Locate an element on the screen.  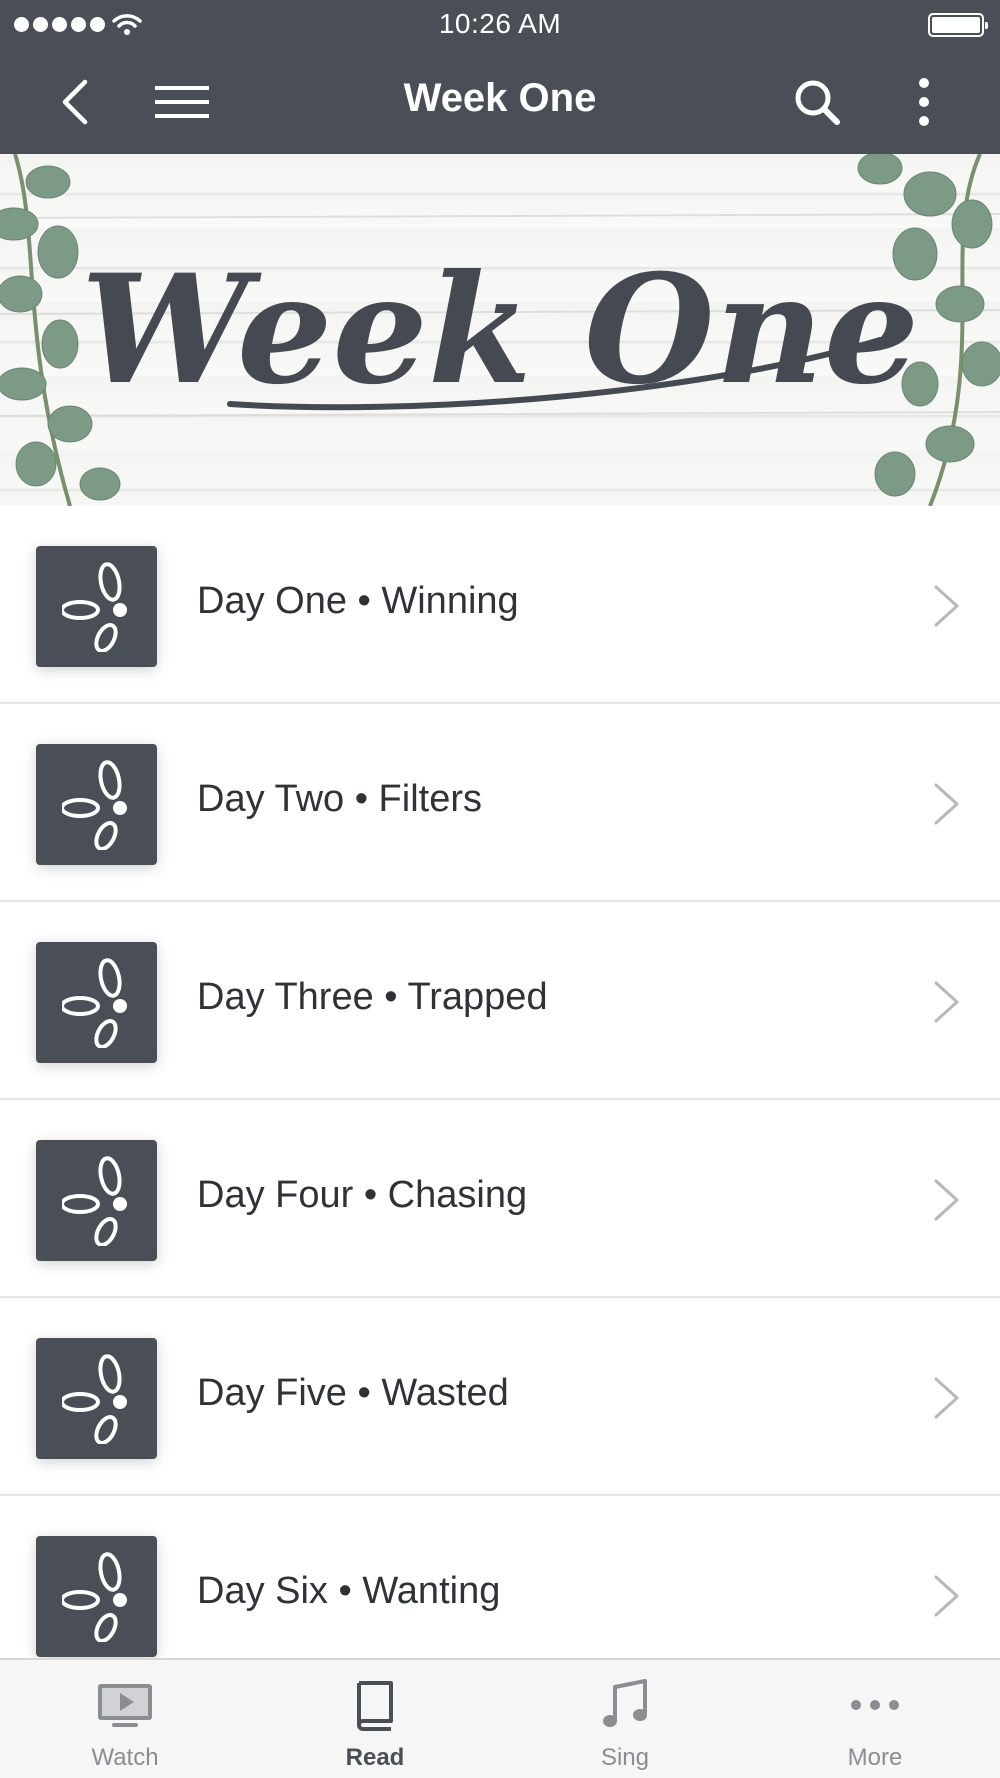
list-item-label: Day Three • Trapped is located at coordinates (372, 997).